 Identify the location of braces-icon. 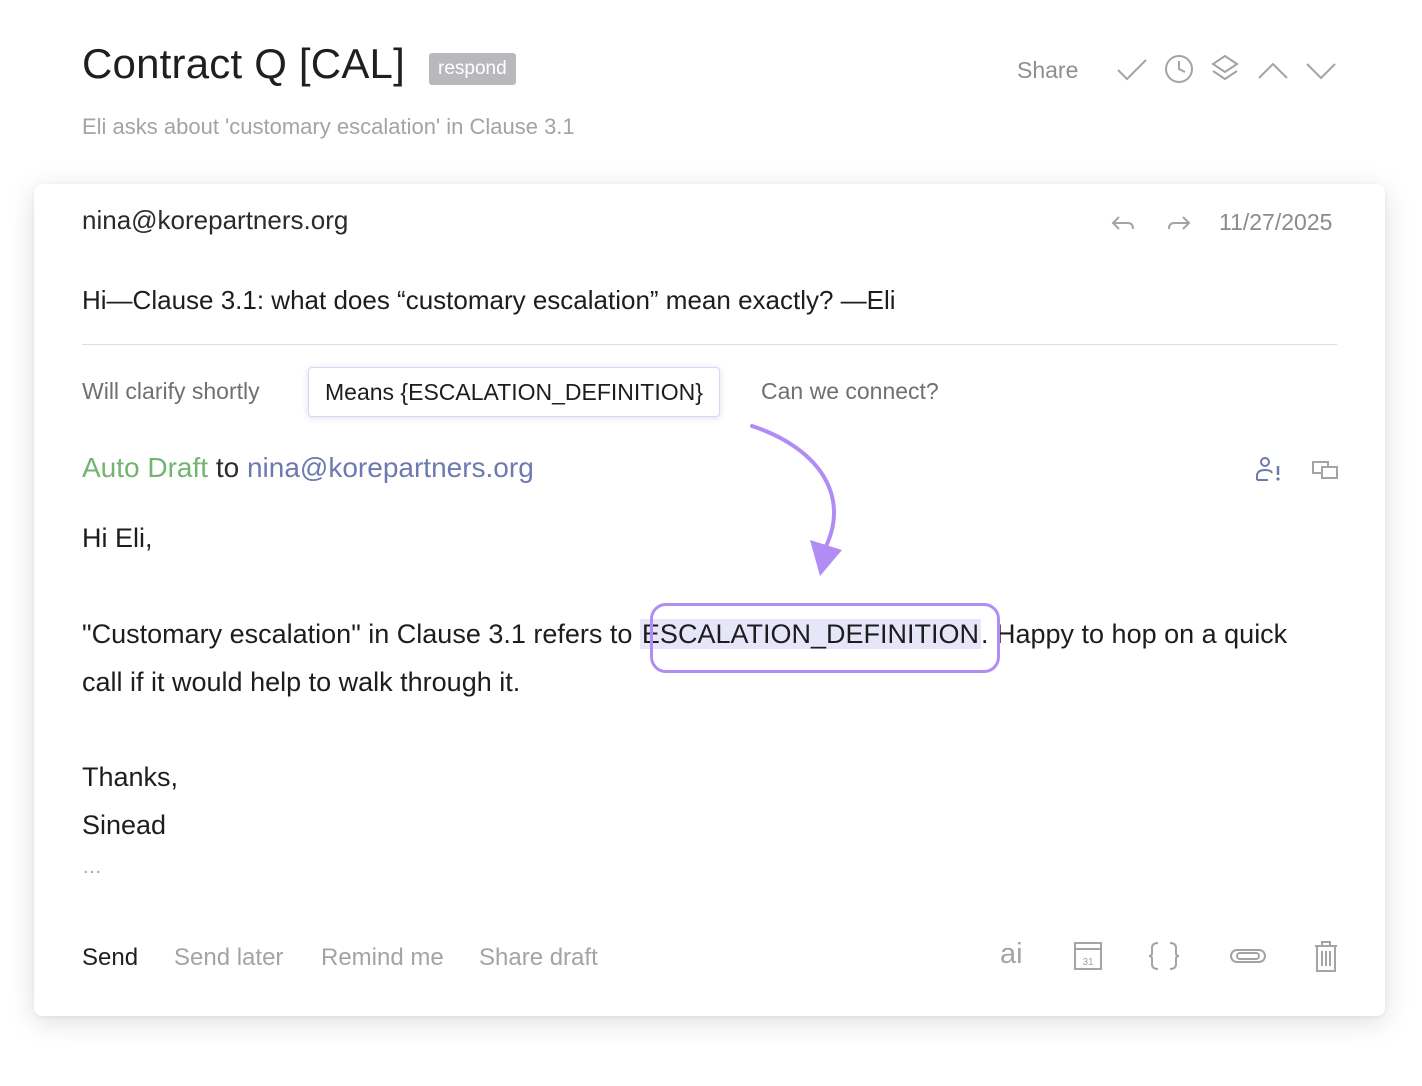
(1164, 956).